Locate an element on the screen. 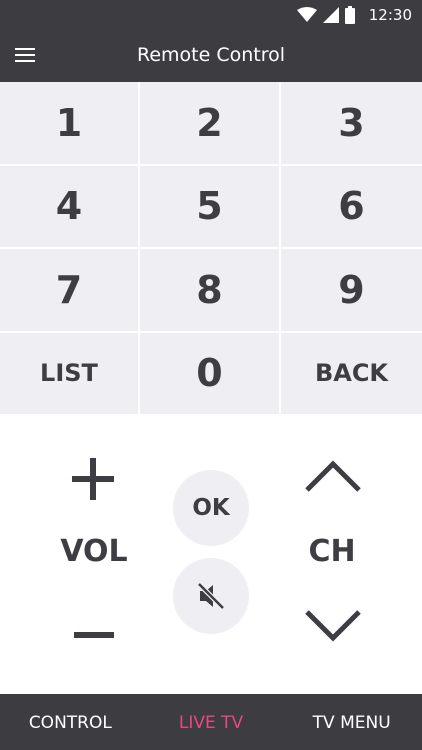 The width and height of the screenshot is (422, 750). nav-tv-menu: TV MENU is located at coordinates (351, 722).